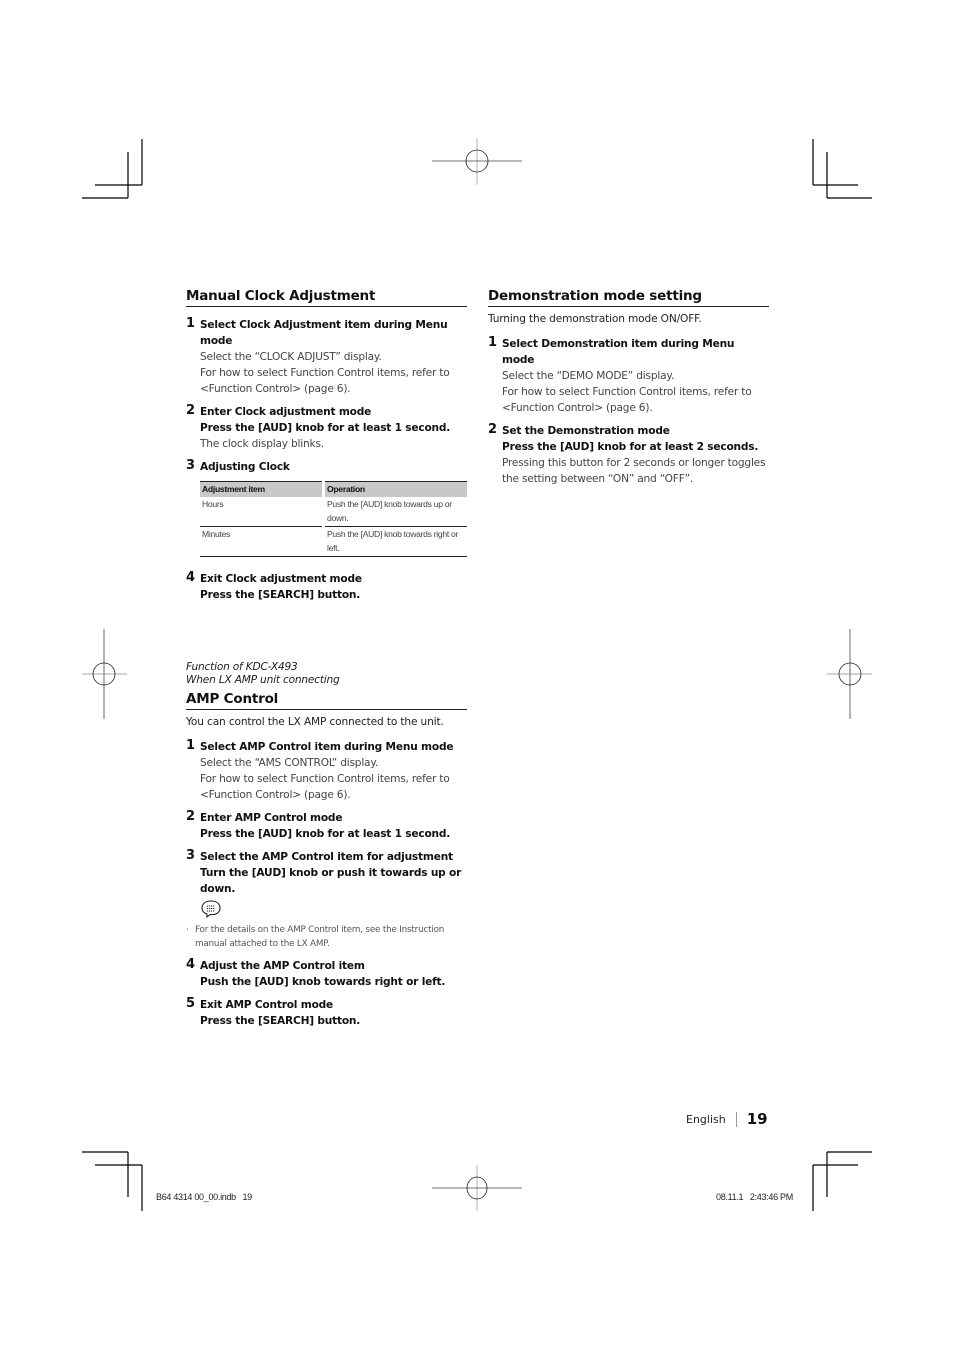 This screenshot has height=1350, width=954. I want to click on section-intro: Turning the demonstration mode ON/OFF., so click(595, 319).